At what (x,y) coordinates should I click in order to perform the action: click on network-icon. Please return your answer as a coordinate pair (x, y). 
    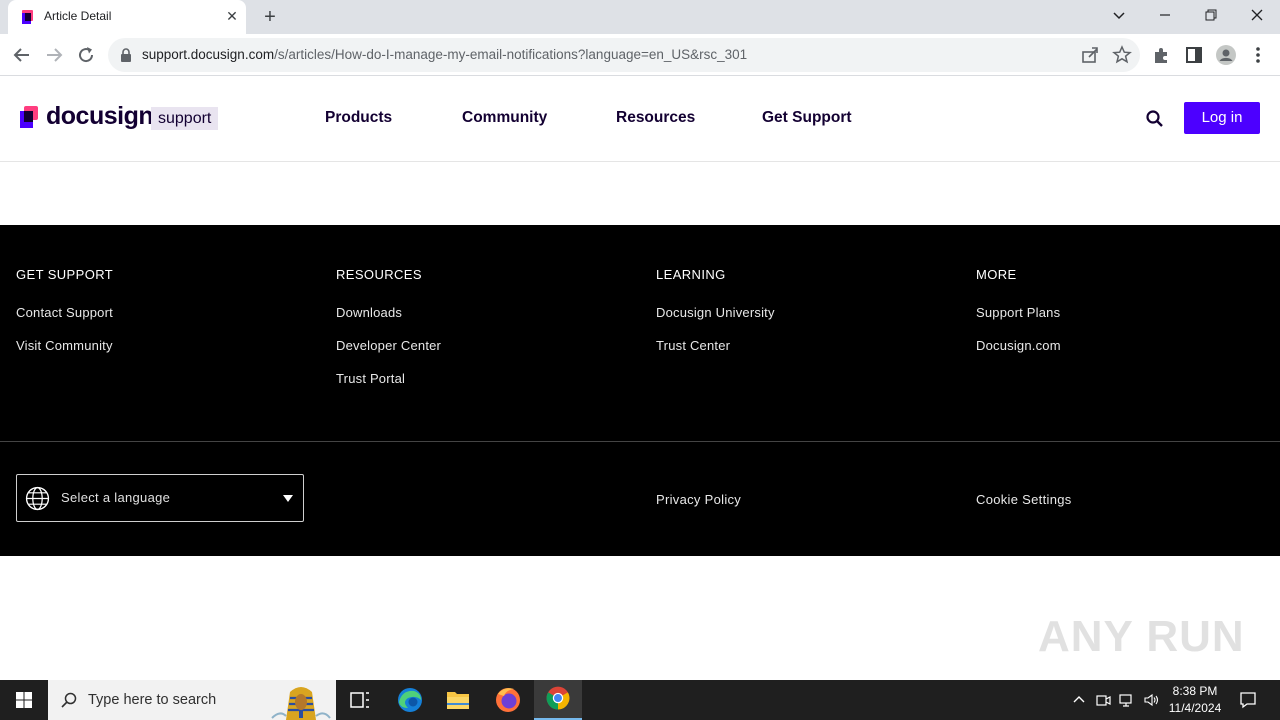
    Looking at the image, I should click on (1127, 700).